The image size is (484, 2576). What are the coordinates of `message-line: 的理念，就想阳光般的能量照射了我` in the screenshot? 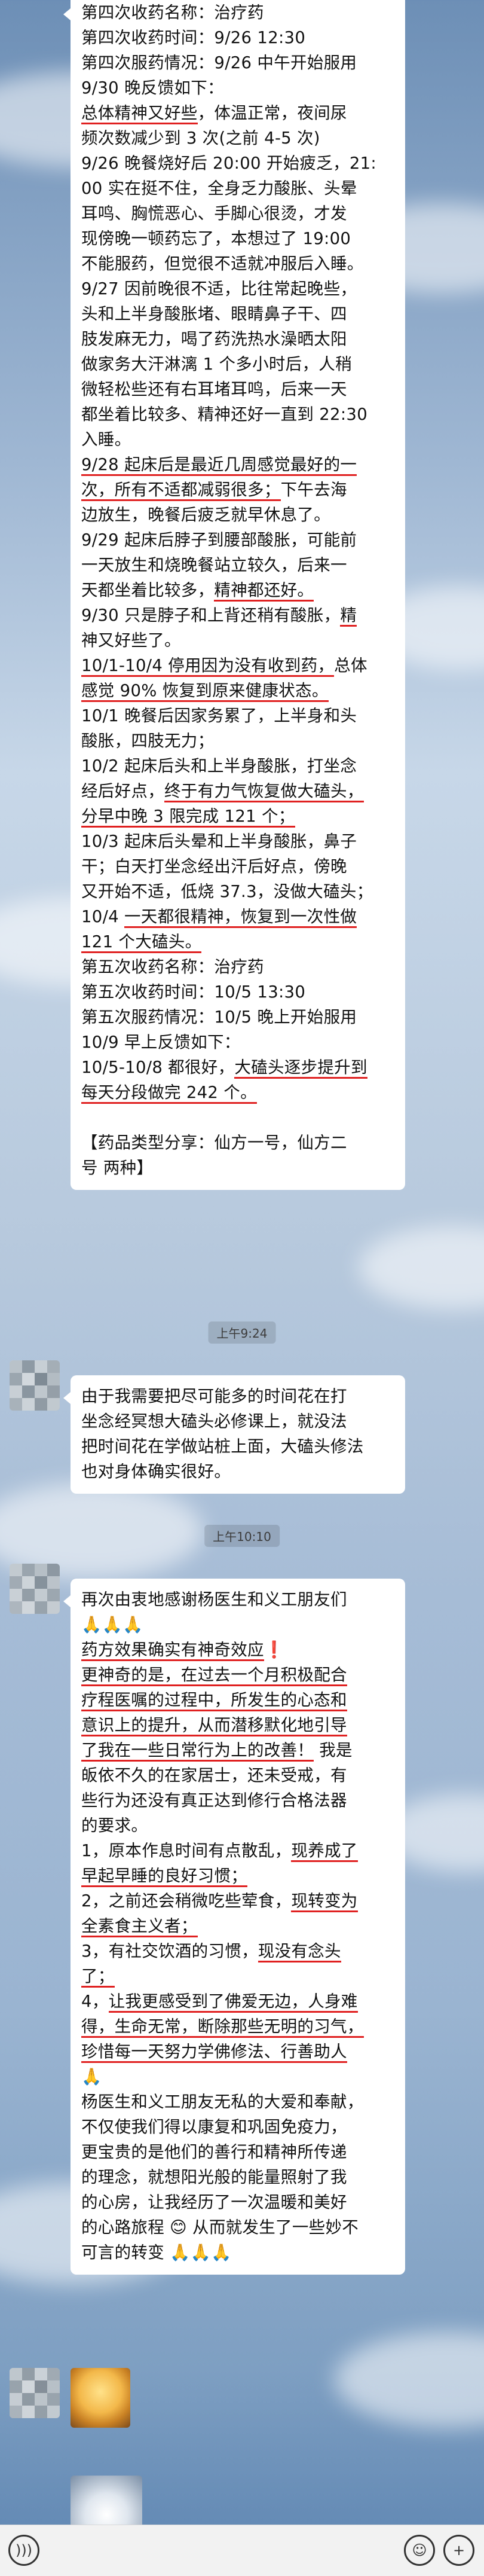 It's located at (214, 2177).